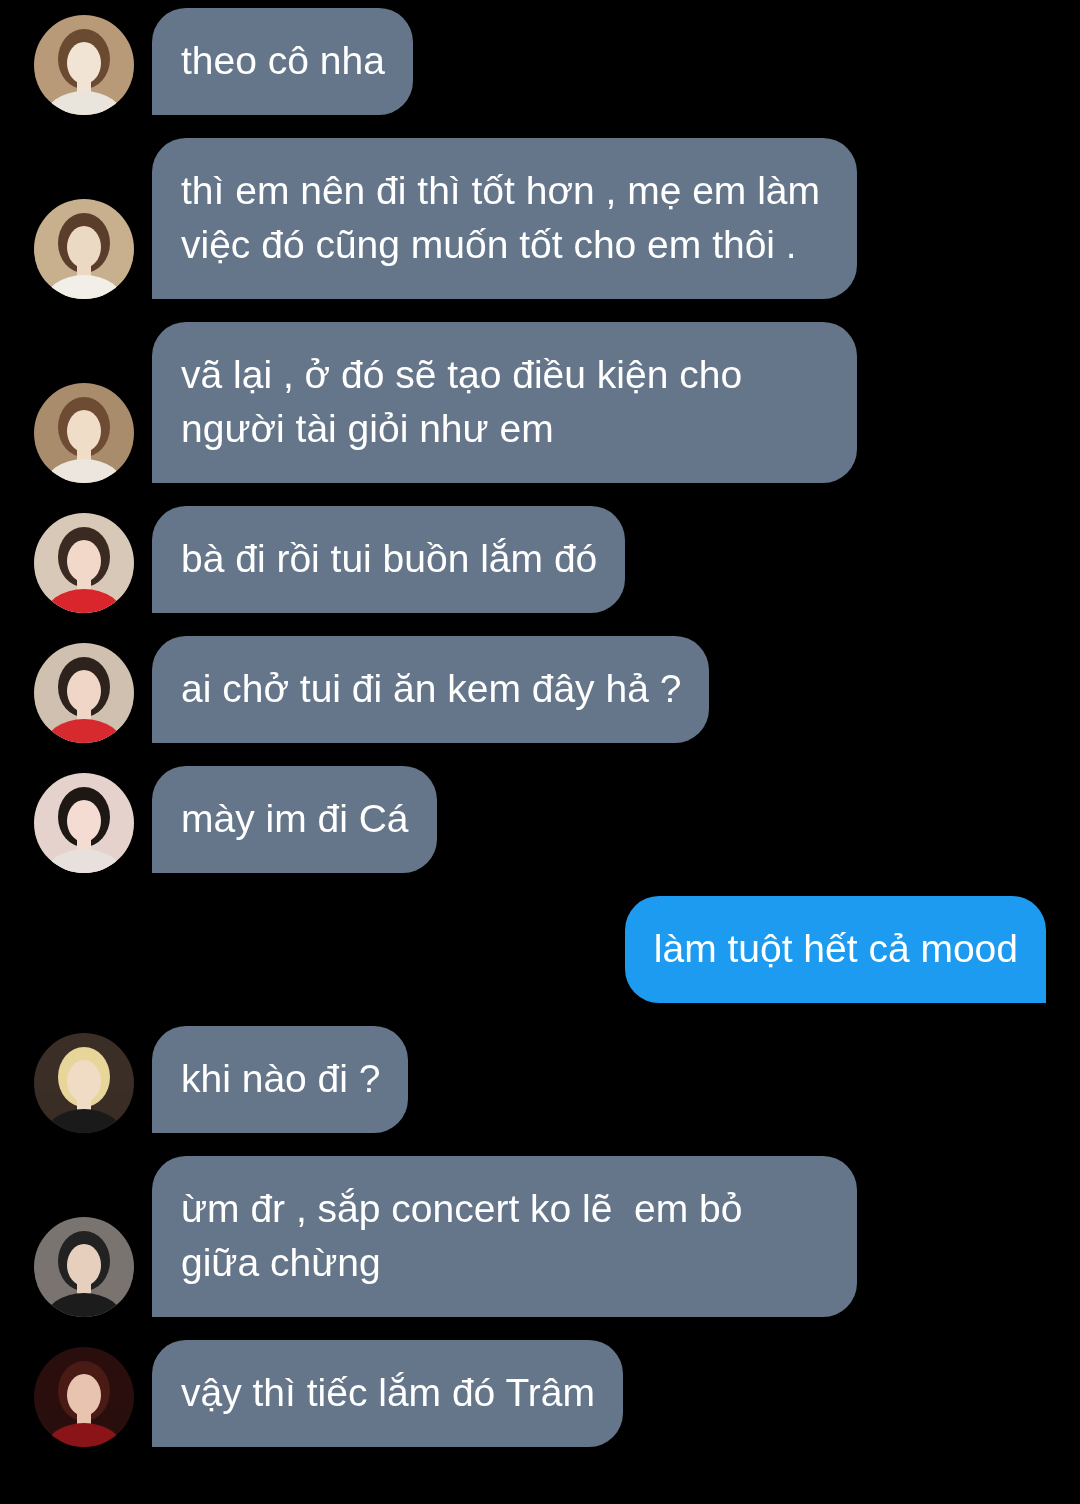 The height and width of the screenshot is (1504, 1080). Describe the element at coordinates (504, 218) in the screenshot. I see `message-bubble: thì em nên đi thì tốt hơn , mẹ em làm việc đó cũng muốn tốt cho em thôi .` at that location.